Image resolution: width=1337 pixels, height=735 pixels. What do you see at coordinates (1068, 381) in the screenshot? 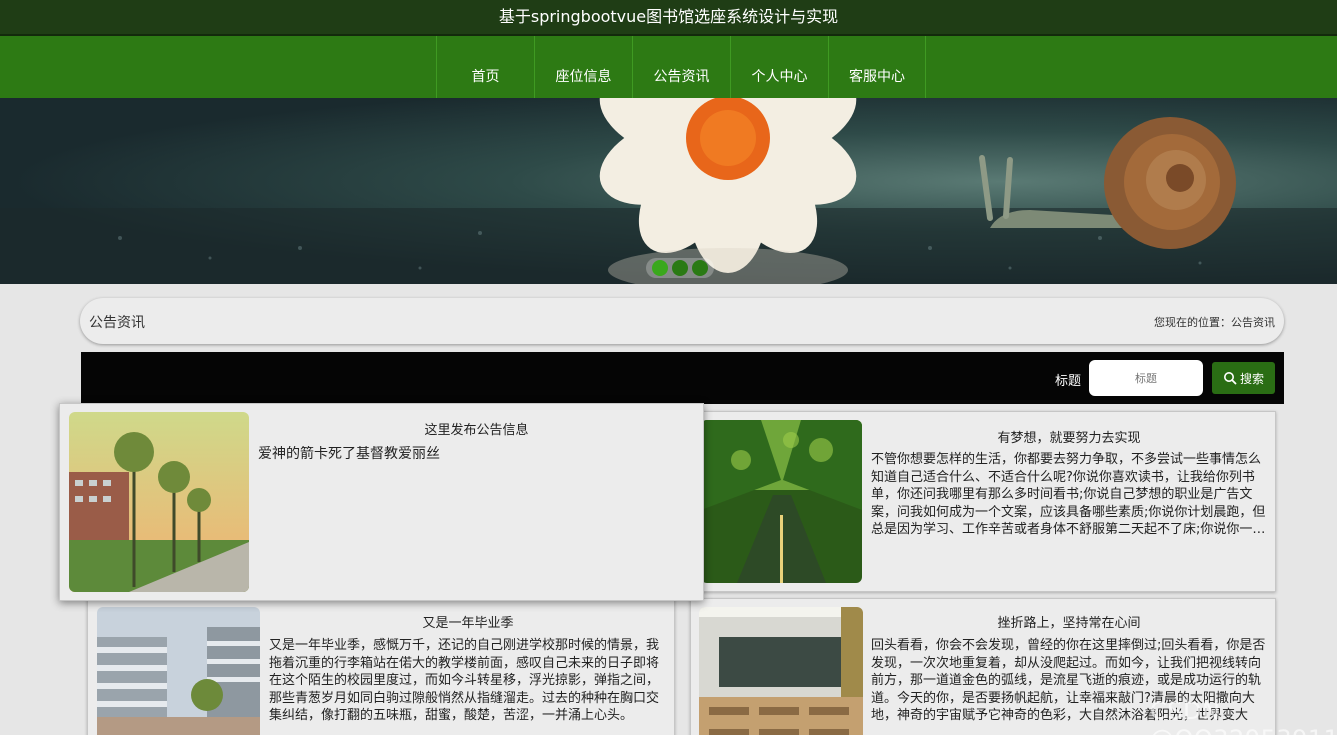
I see `search-label: 标题` at bounding box center [1068, 381].